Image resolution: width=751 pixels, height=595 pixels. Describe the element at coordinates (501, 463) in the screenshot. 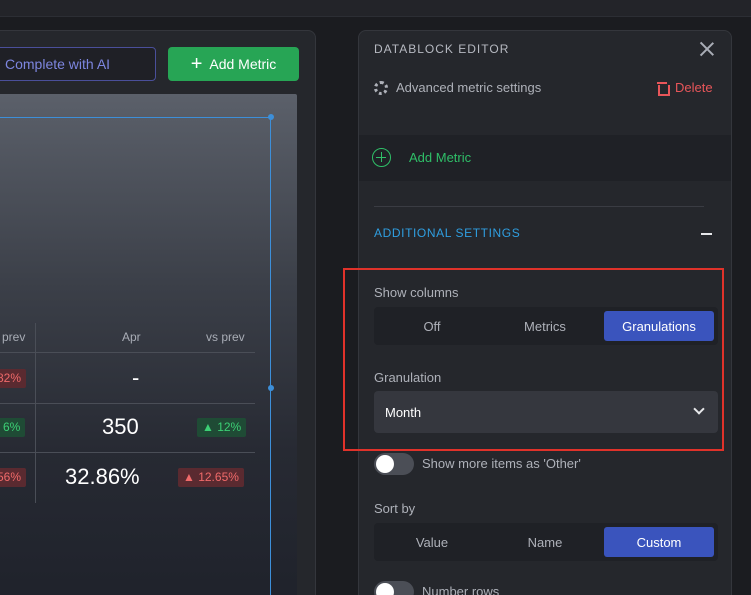

I see `show-more-items-label: Show more items as 'Other'` at that location.